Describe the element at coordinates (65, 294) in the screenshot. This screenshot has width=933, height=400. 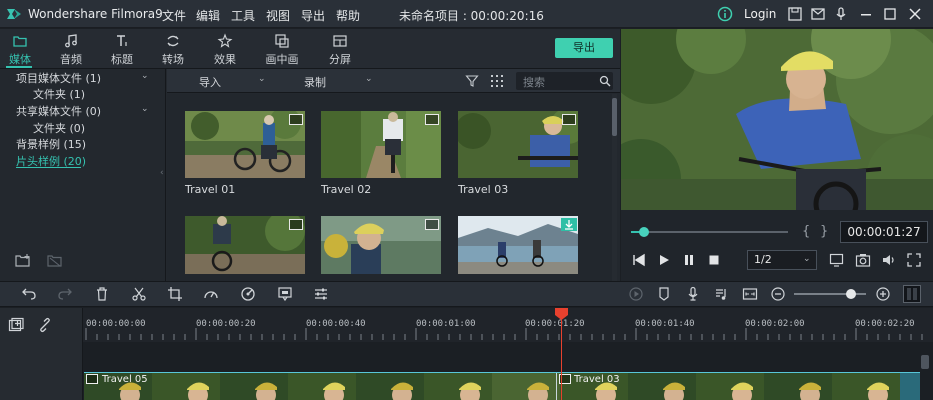
I see `redo-icon` at that location.